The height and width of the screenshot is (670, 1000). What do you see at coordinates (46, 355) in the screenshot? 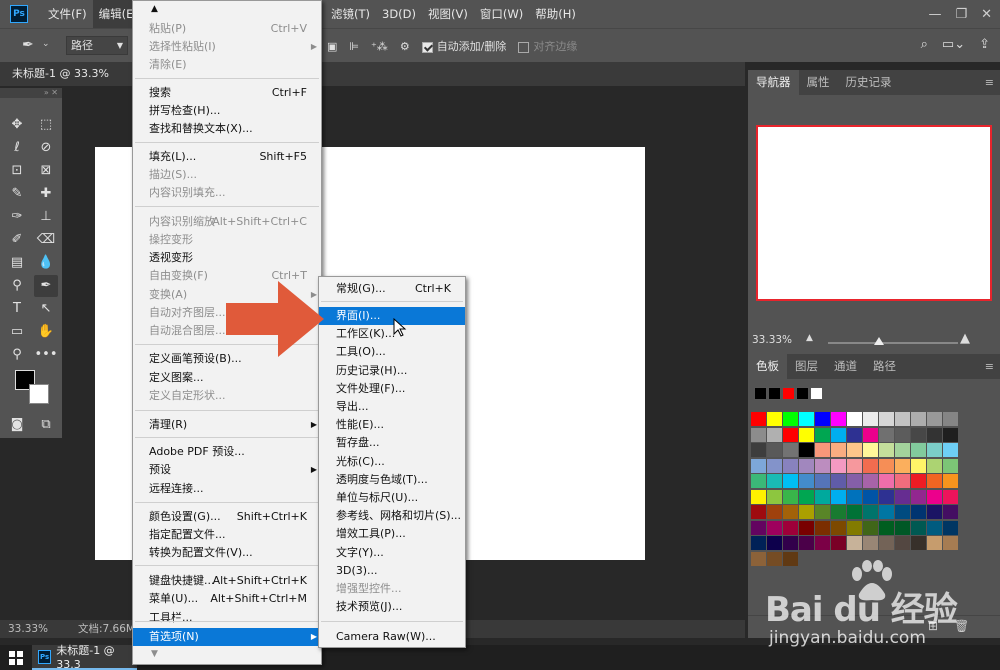
I see `more-tools-icon: •••` at bounding box center [46, 355].